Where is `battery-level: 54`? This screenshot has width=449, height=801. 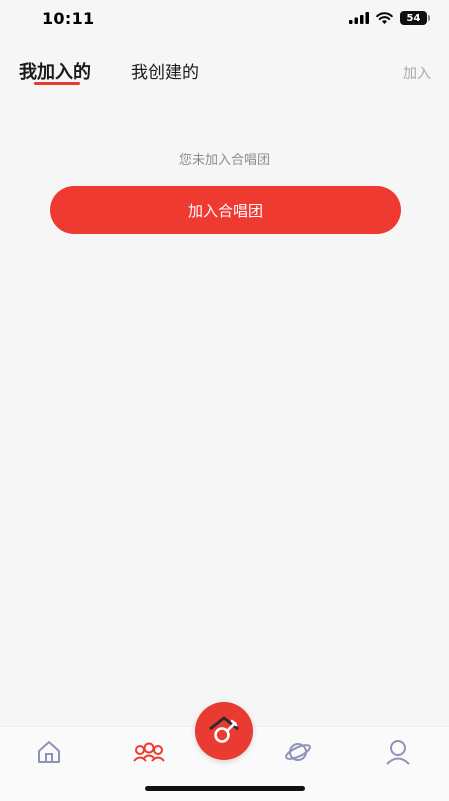 battery-level: 54 is located at coordinates (413, 18).